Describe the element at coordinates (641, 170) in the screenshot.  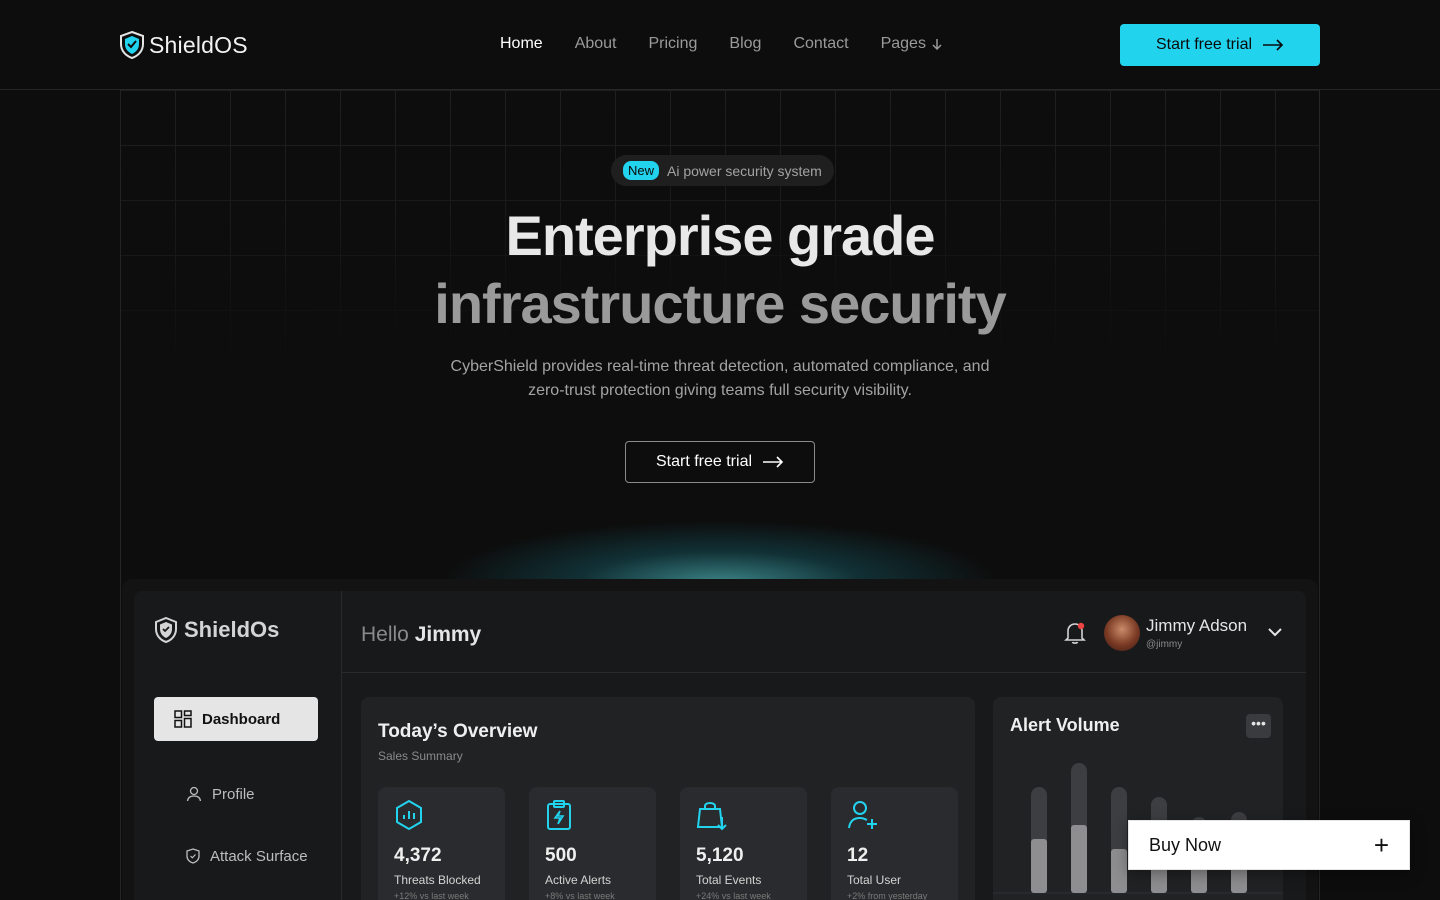
I see `new-tag: New` at that location.